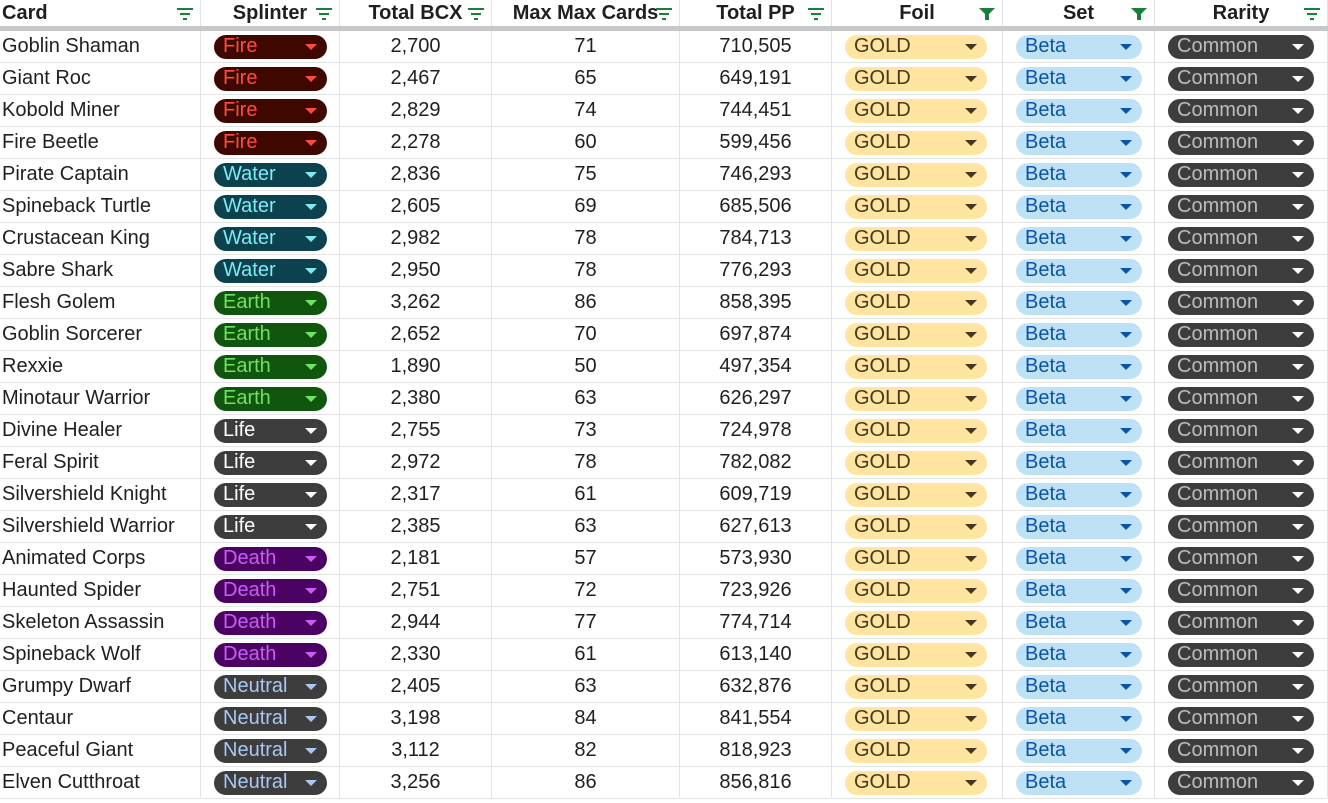 The image size is (1328, 803). Describe the element at coordinates (586, 13) in the screenshot. I see `header-max-max-cards: Max Max Cards` at that location.